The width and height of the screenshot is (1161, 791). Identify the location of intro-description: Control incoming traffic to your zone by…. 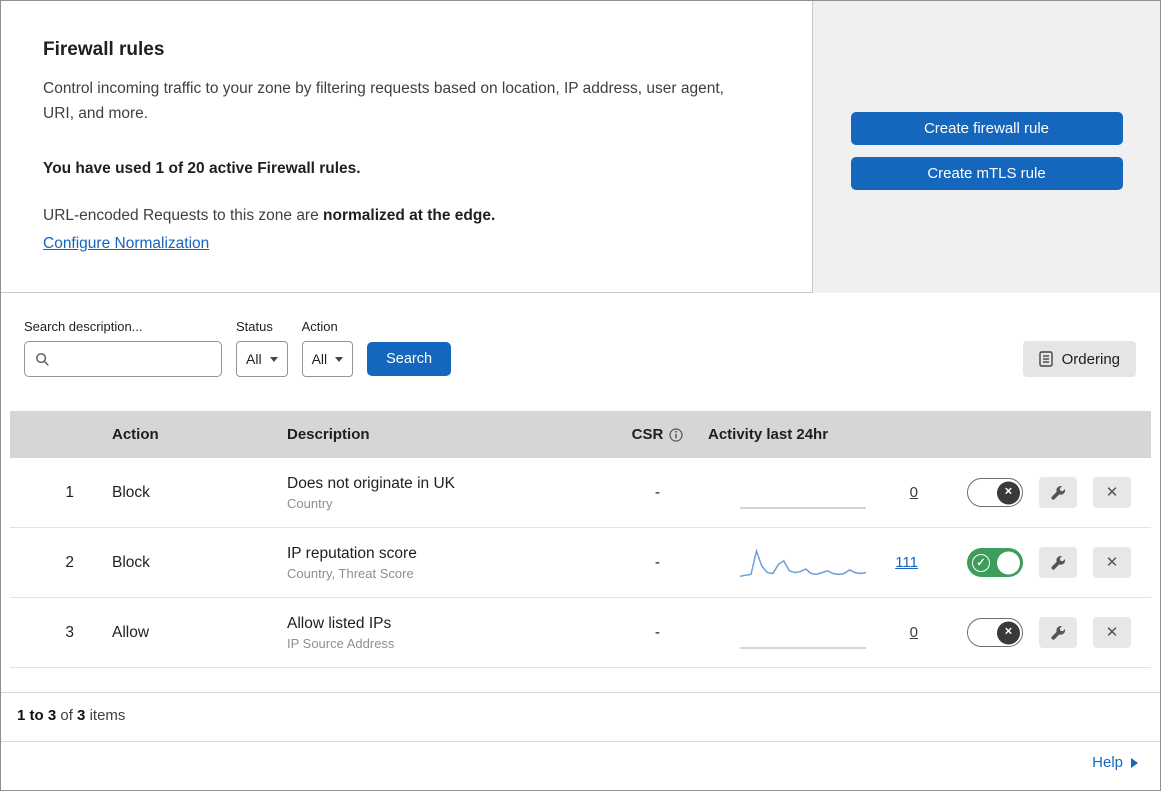
(383, 101).